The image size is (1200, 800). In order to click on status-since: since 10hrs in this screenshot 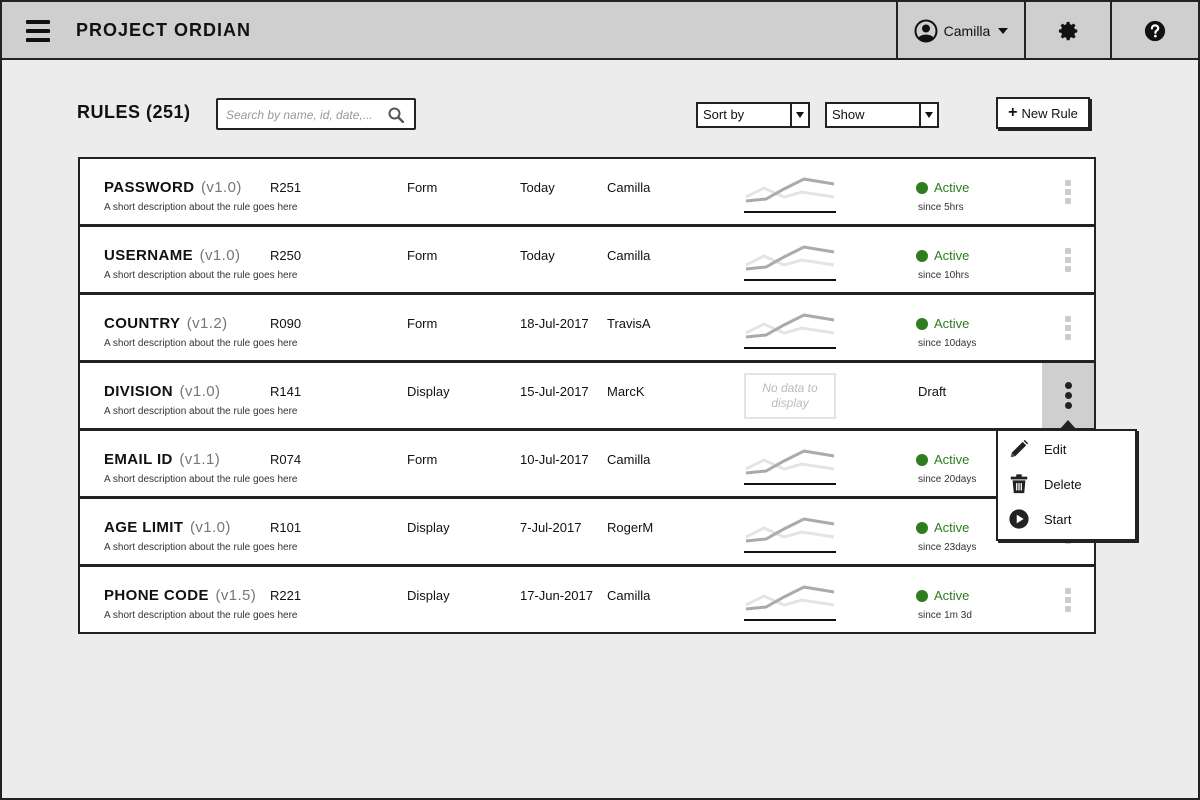, I will do `click(944, 275)`.